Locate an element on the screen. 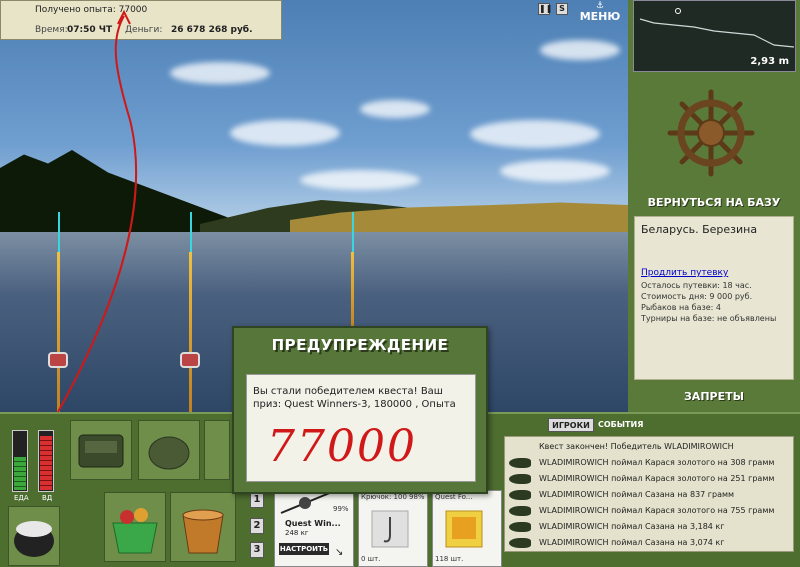  bait-card: Quest Fo... 118 шт. is located at coordinates (467, 528).